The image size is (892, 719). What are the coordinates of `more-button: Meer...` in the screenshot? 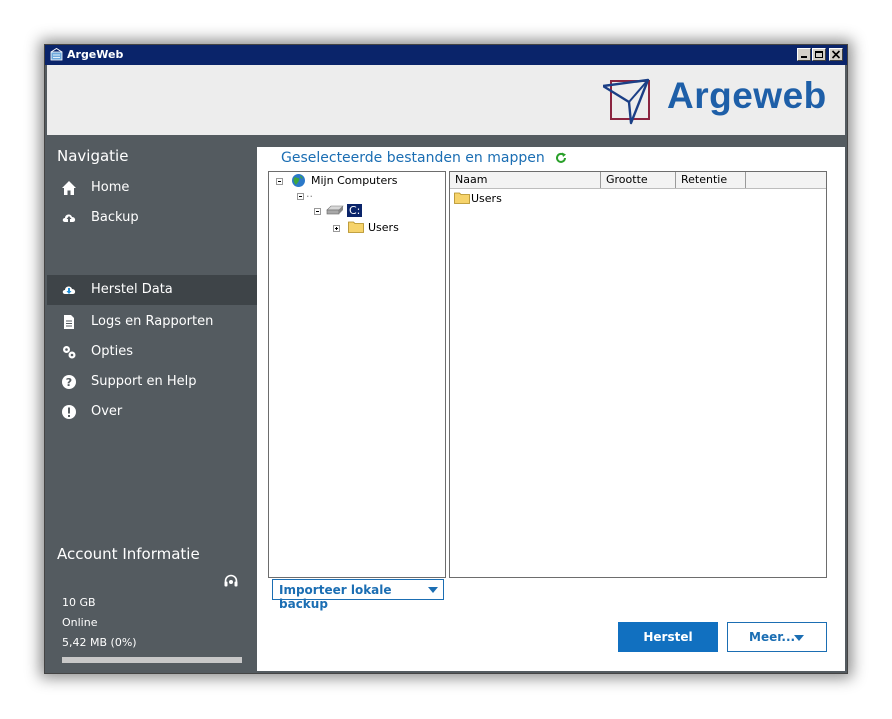 It's located at (777, 637).